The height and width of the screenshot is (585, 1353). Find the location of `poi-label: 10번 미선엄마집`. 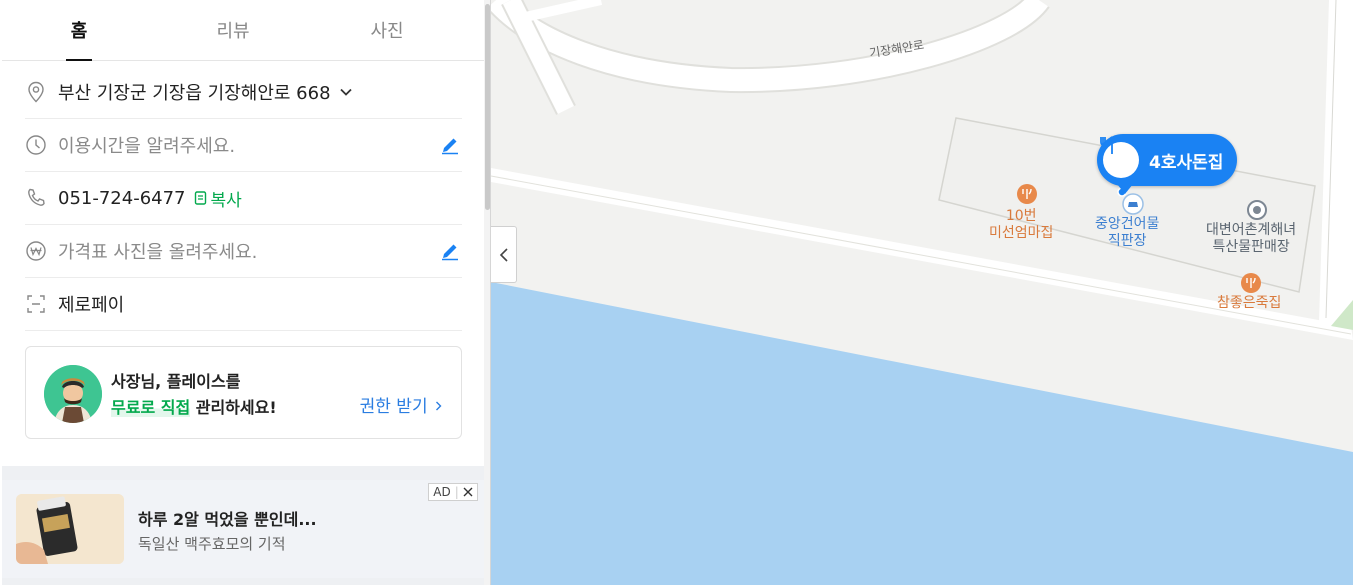

poi-label: 10번 미선엄마집 is located at coordinates (1021, 225).